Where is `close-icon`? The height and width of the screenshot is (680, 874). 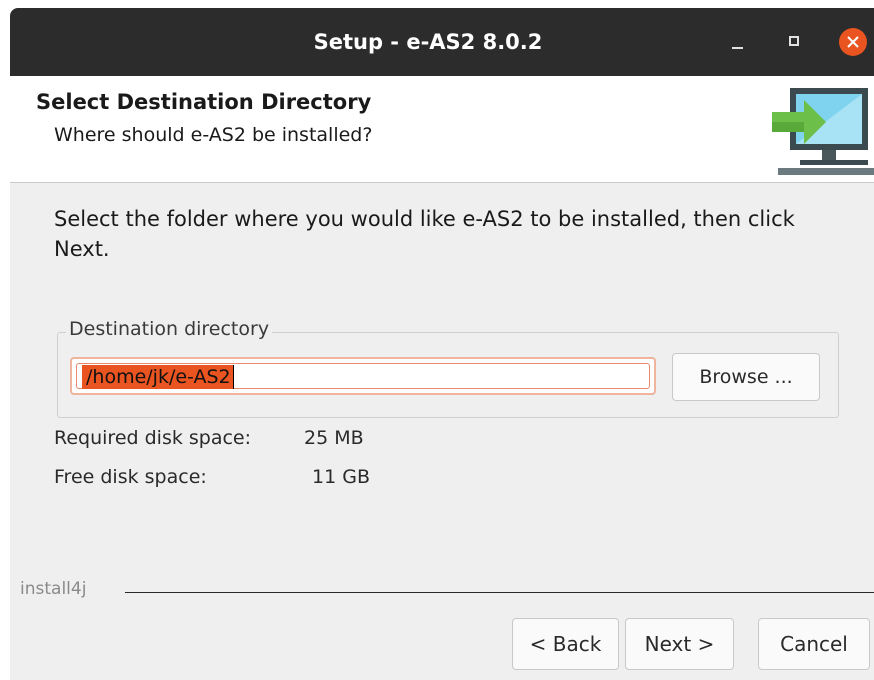
close-icon is located at coordinates (853, 42).